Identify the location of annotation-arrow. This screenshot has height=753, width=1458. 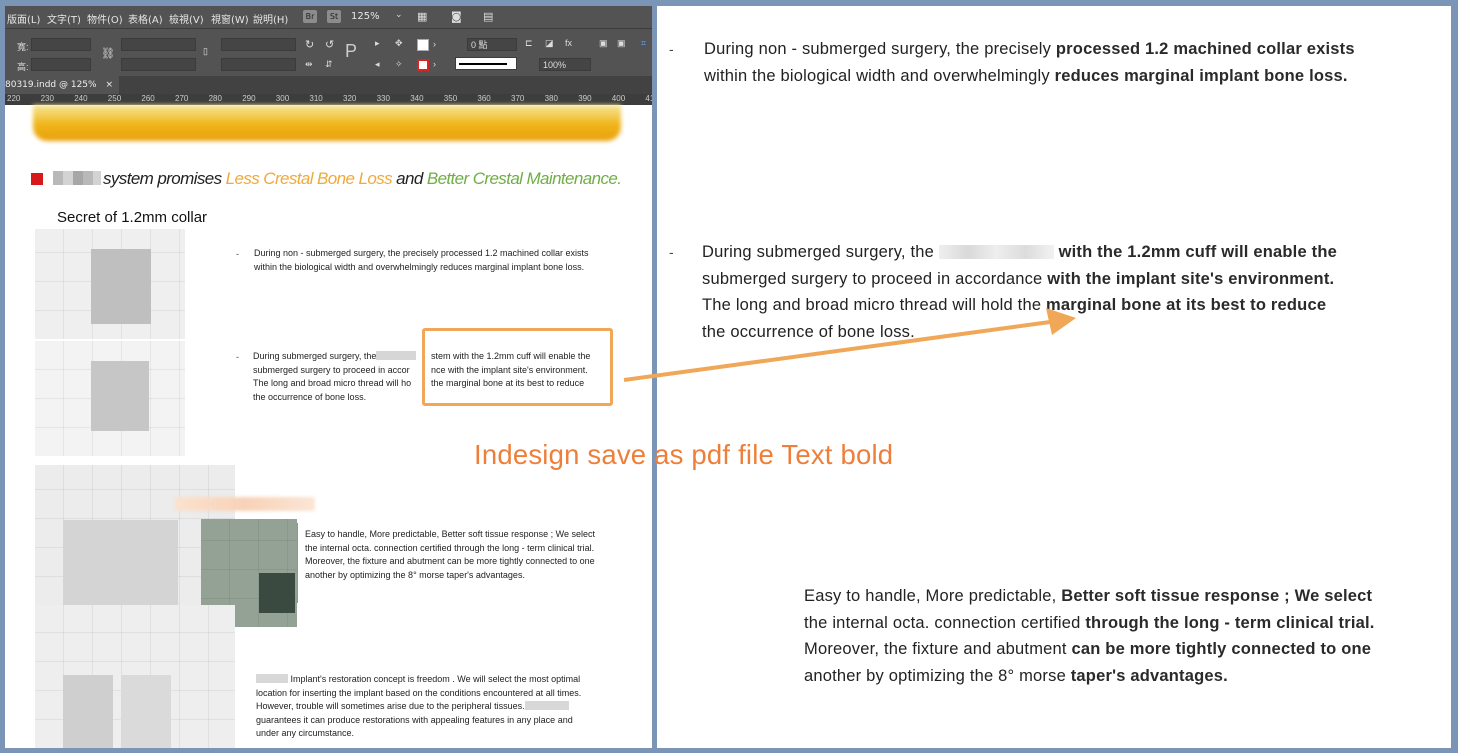
(849, 345).